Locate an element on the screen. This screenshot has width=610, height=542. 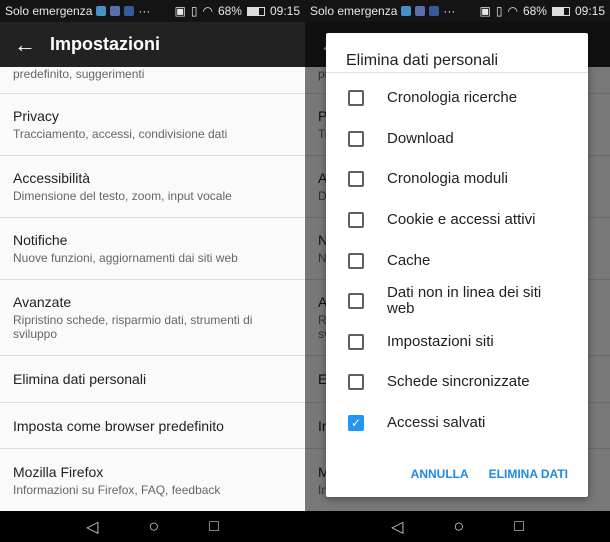
dialog-option: Cronologia ricerche is located at coordinates (457, 98).